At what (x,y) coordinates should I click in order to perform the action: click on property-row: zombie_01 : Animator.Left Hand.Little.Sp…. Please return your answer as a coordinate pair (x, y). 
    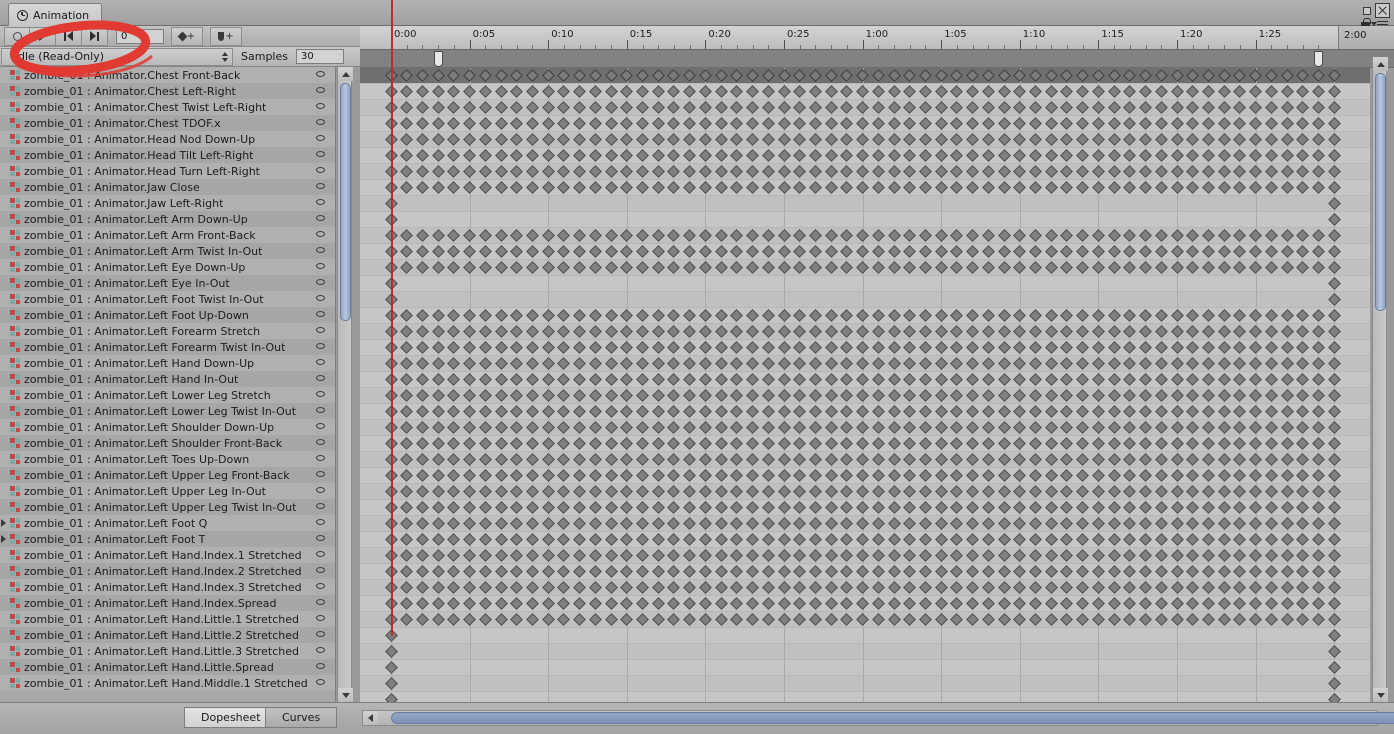
    Looking at the image, I should click on (167, 667).